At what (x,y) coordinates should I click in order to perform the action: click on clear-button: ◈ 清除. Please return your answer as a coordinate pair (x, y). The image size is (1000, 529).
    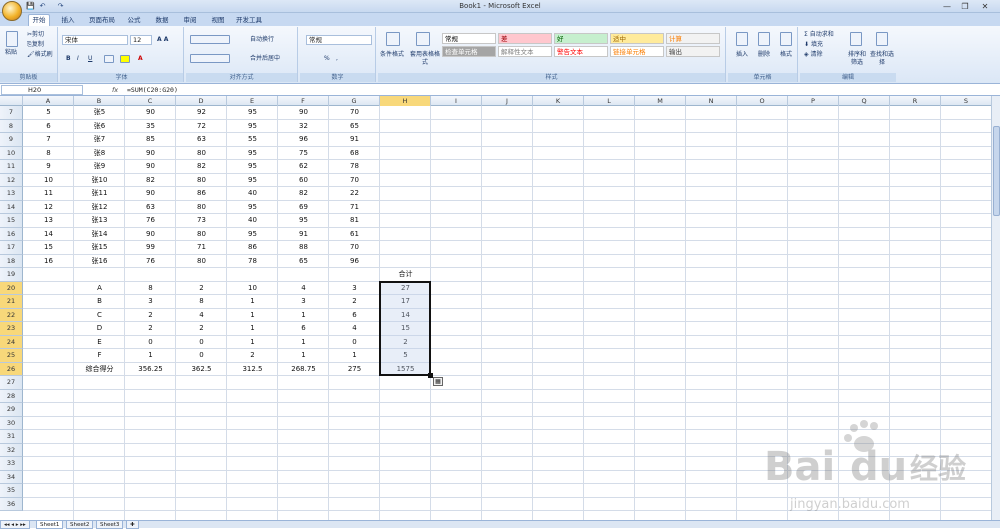
    Looking at the image, I should click on (813, 55).